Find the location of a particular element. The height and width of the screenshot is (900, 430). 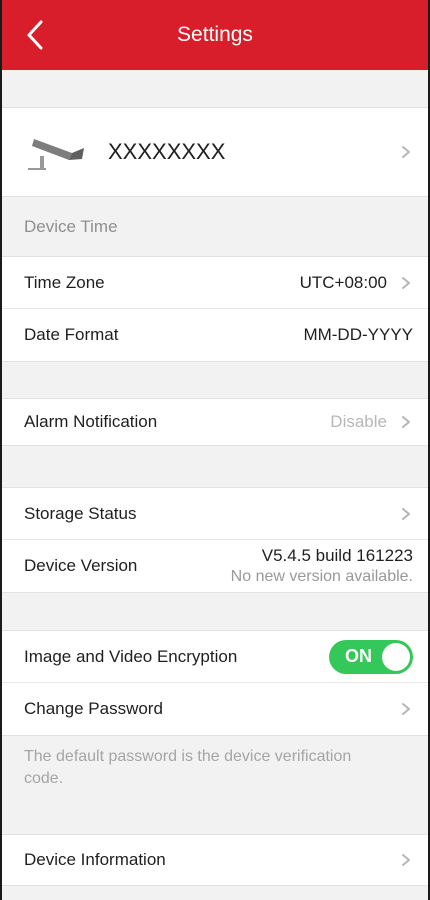

device-row: XXXXXXXX is located at coordinates (215, 152).